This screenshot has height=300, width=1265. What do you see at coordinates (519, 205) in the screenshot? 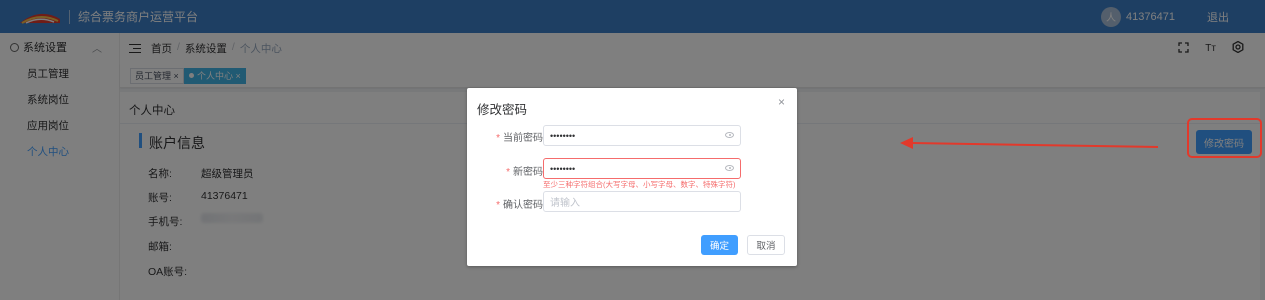
I see `field-label-confirm-password: * 确认密码` at bounding box center [519, 205].